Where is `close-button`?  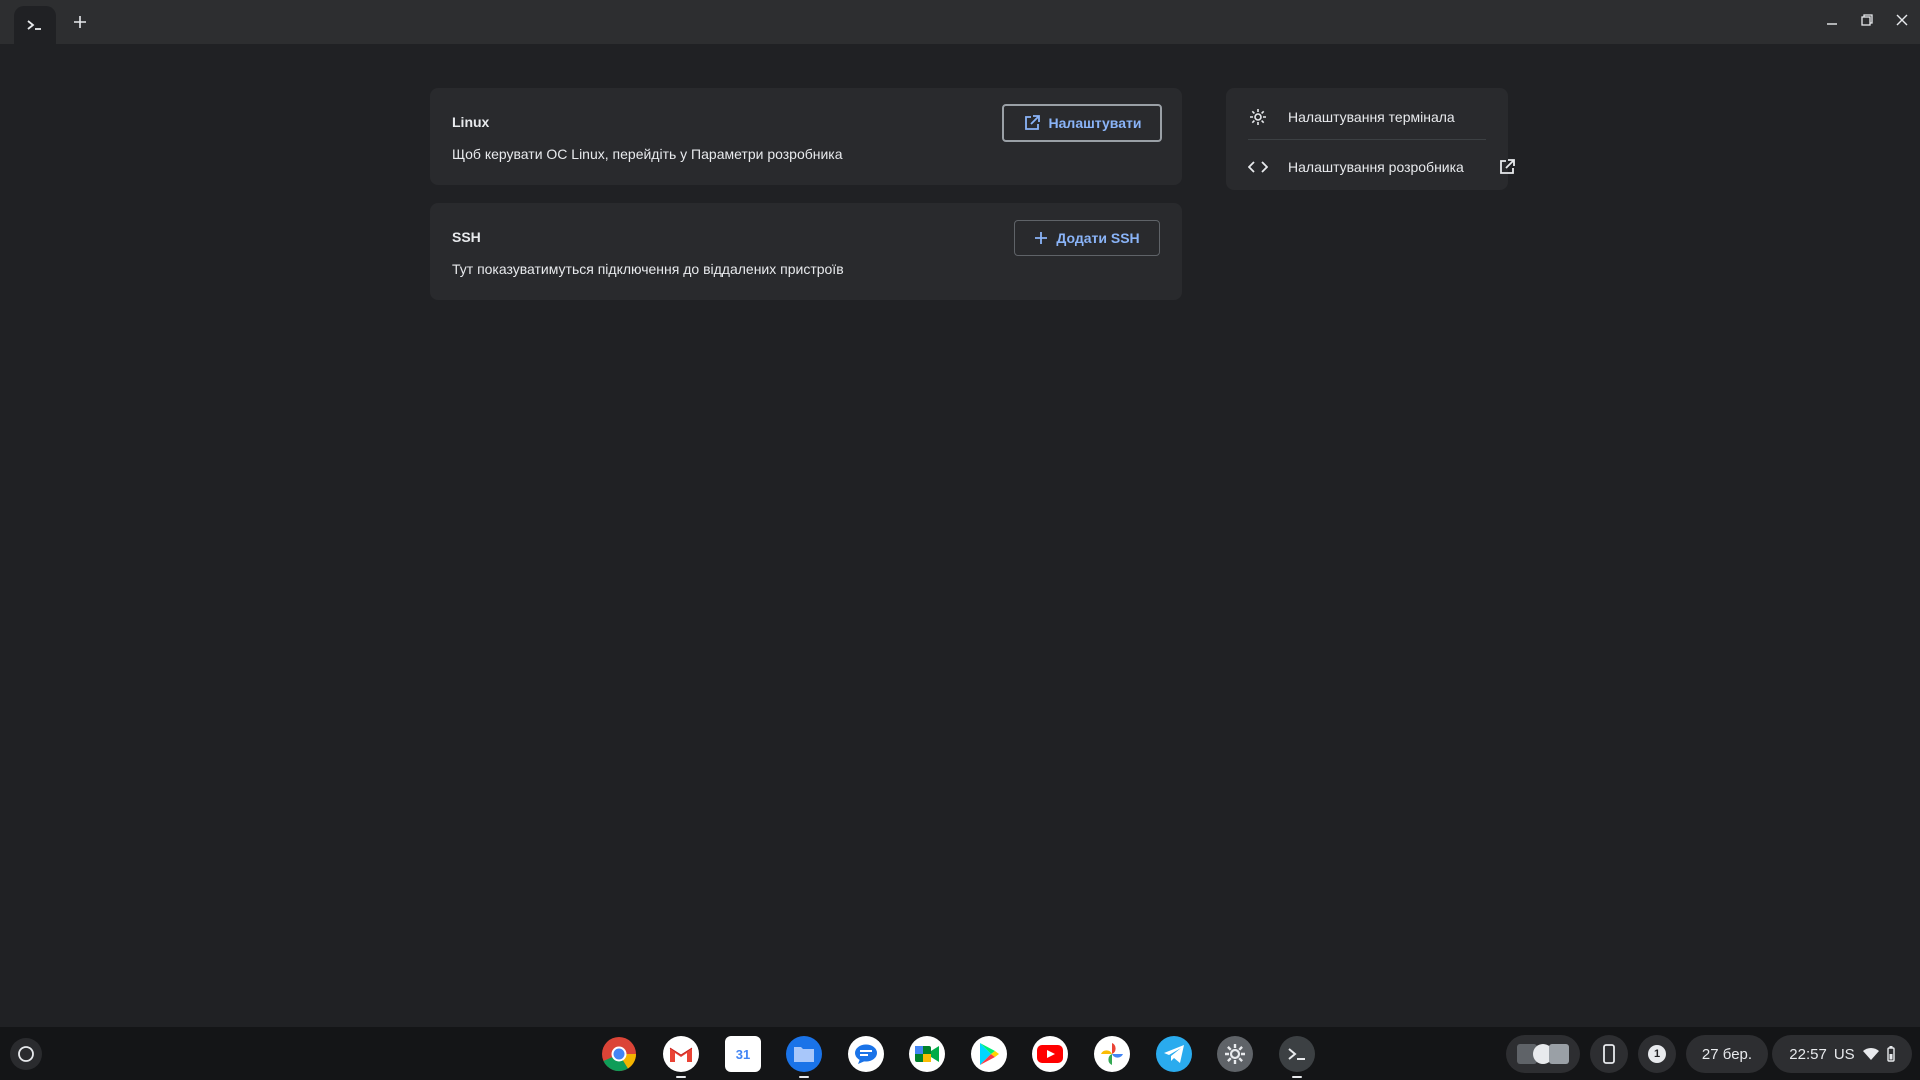
close-button is located at coordinates (1902, 20).